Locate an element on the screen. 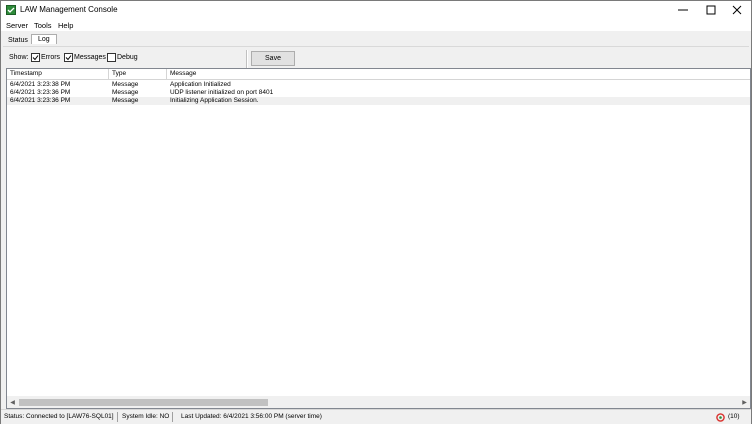 This screenshot has width=752, height=424. window-title: LAW Management Console is located at coordinates (69, 9).